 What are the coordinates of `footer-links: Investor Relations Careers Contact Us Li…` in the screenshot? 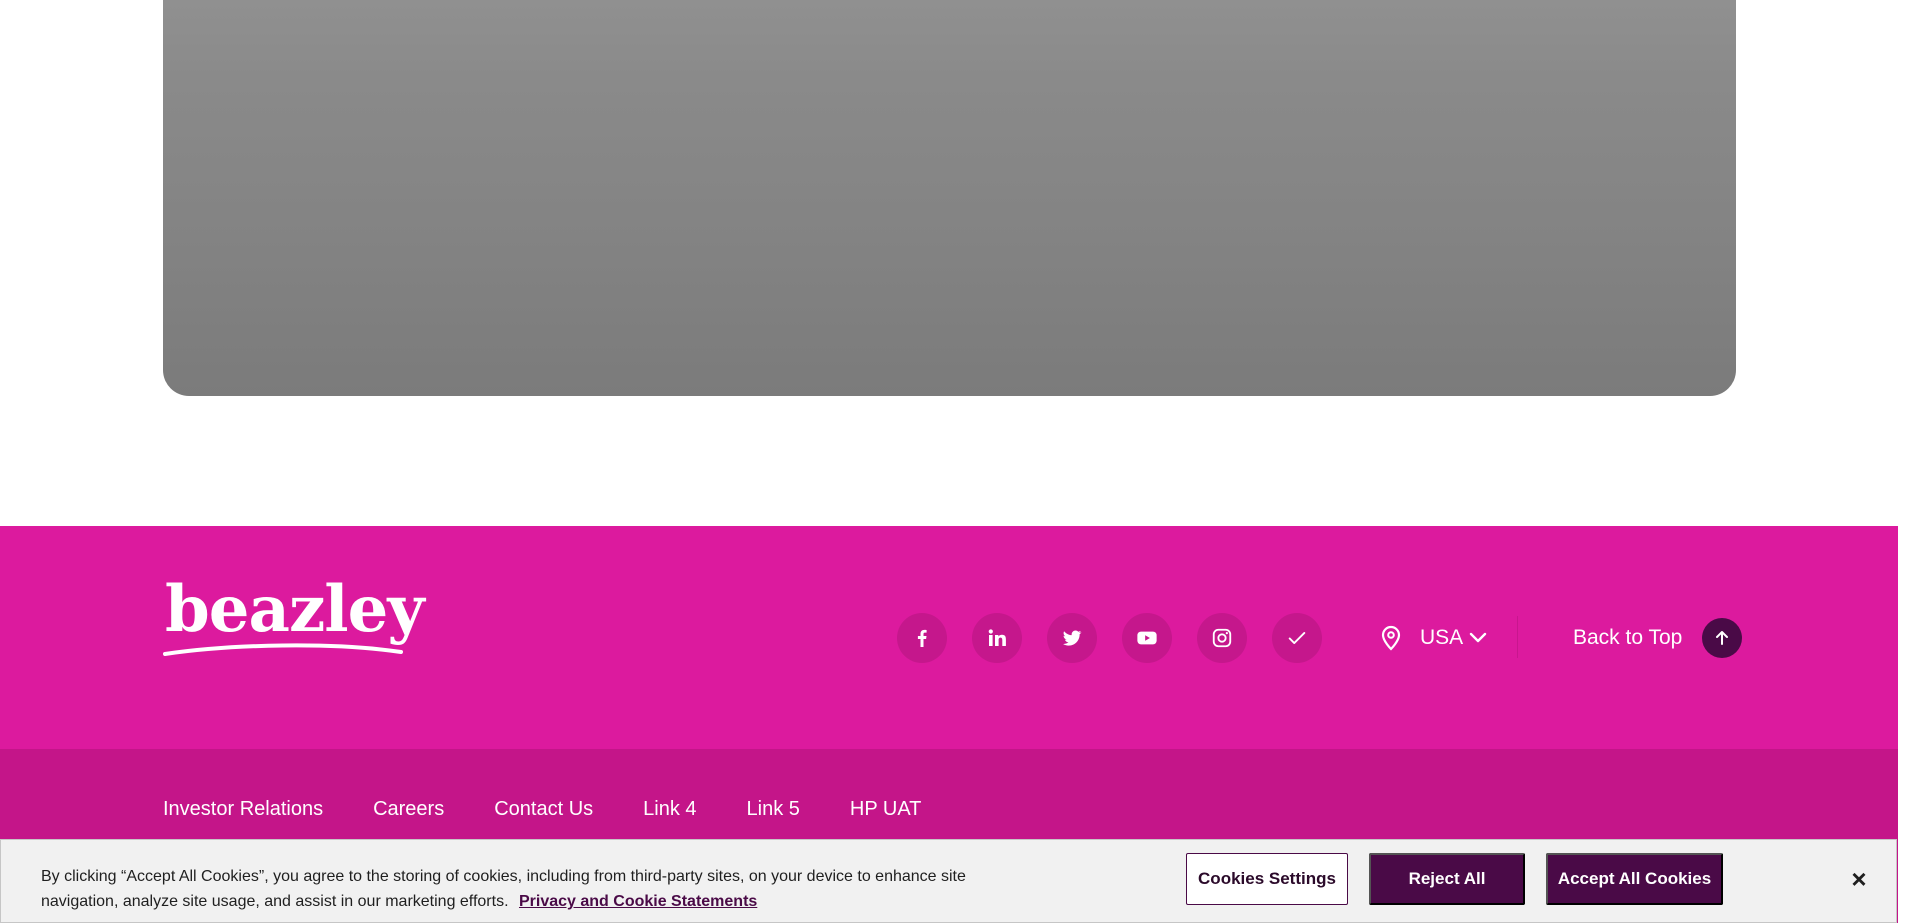 It's located at (567, 809).